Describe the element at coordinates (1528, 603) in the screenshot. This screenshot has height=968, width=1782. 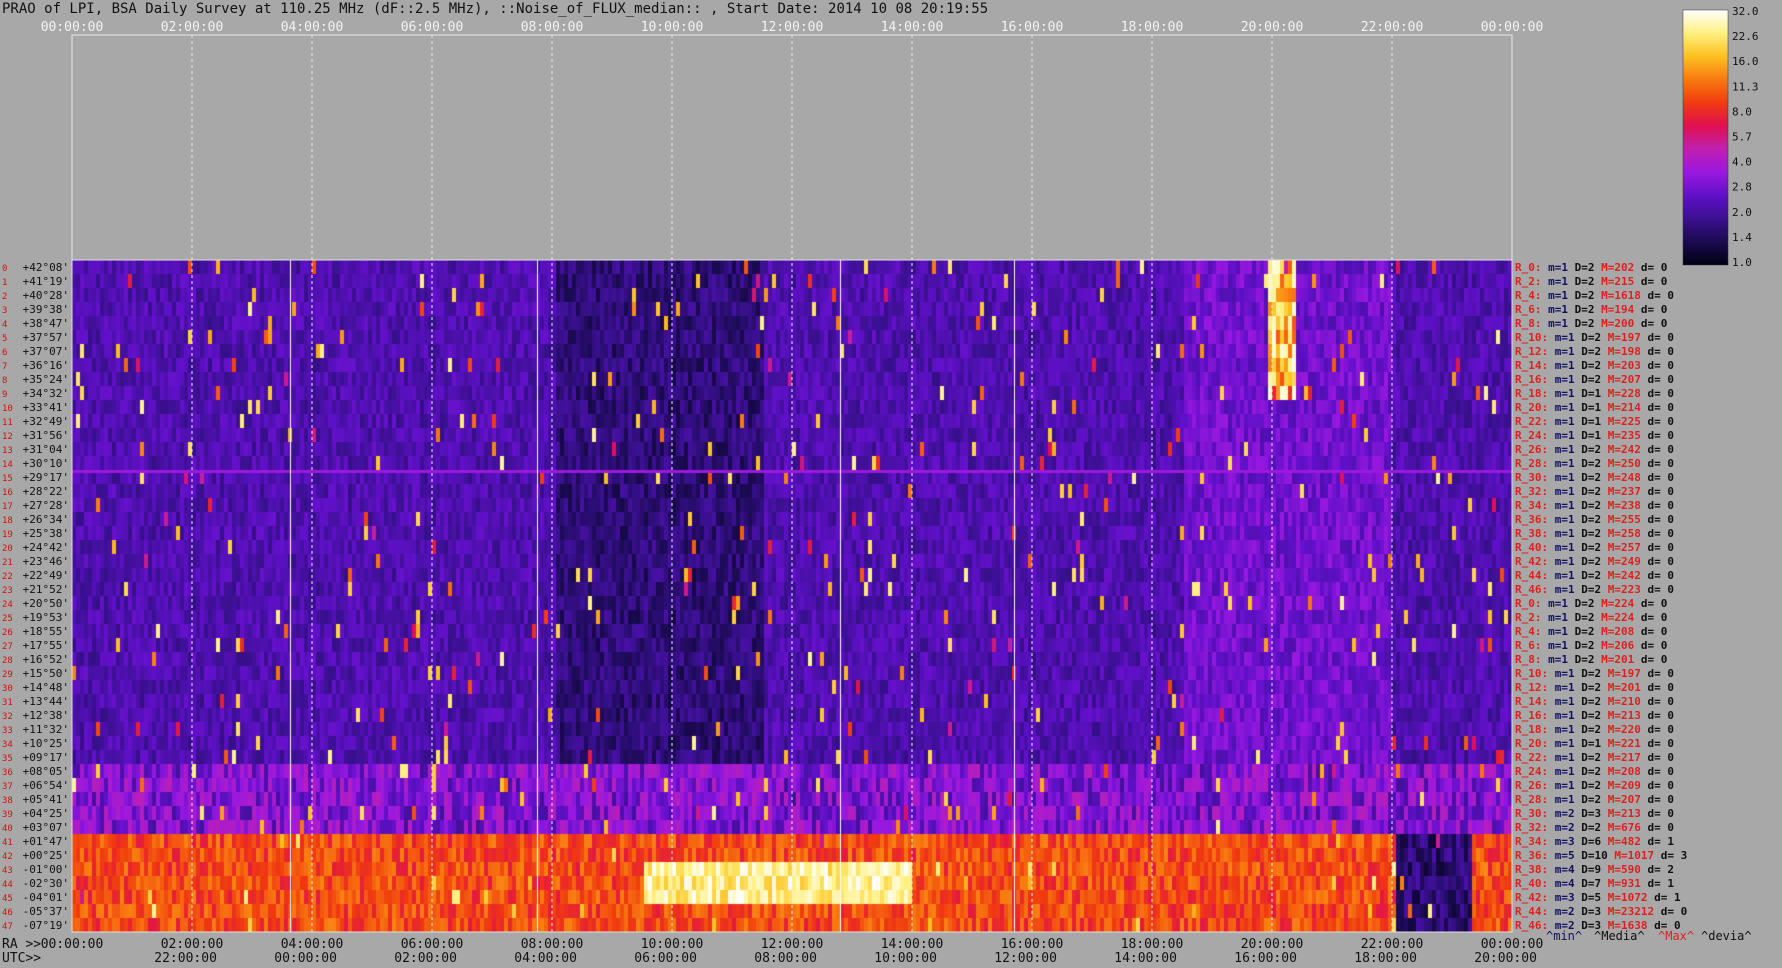
I see `row-stat-part: R_0:` at that location.